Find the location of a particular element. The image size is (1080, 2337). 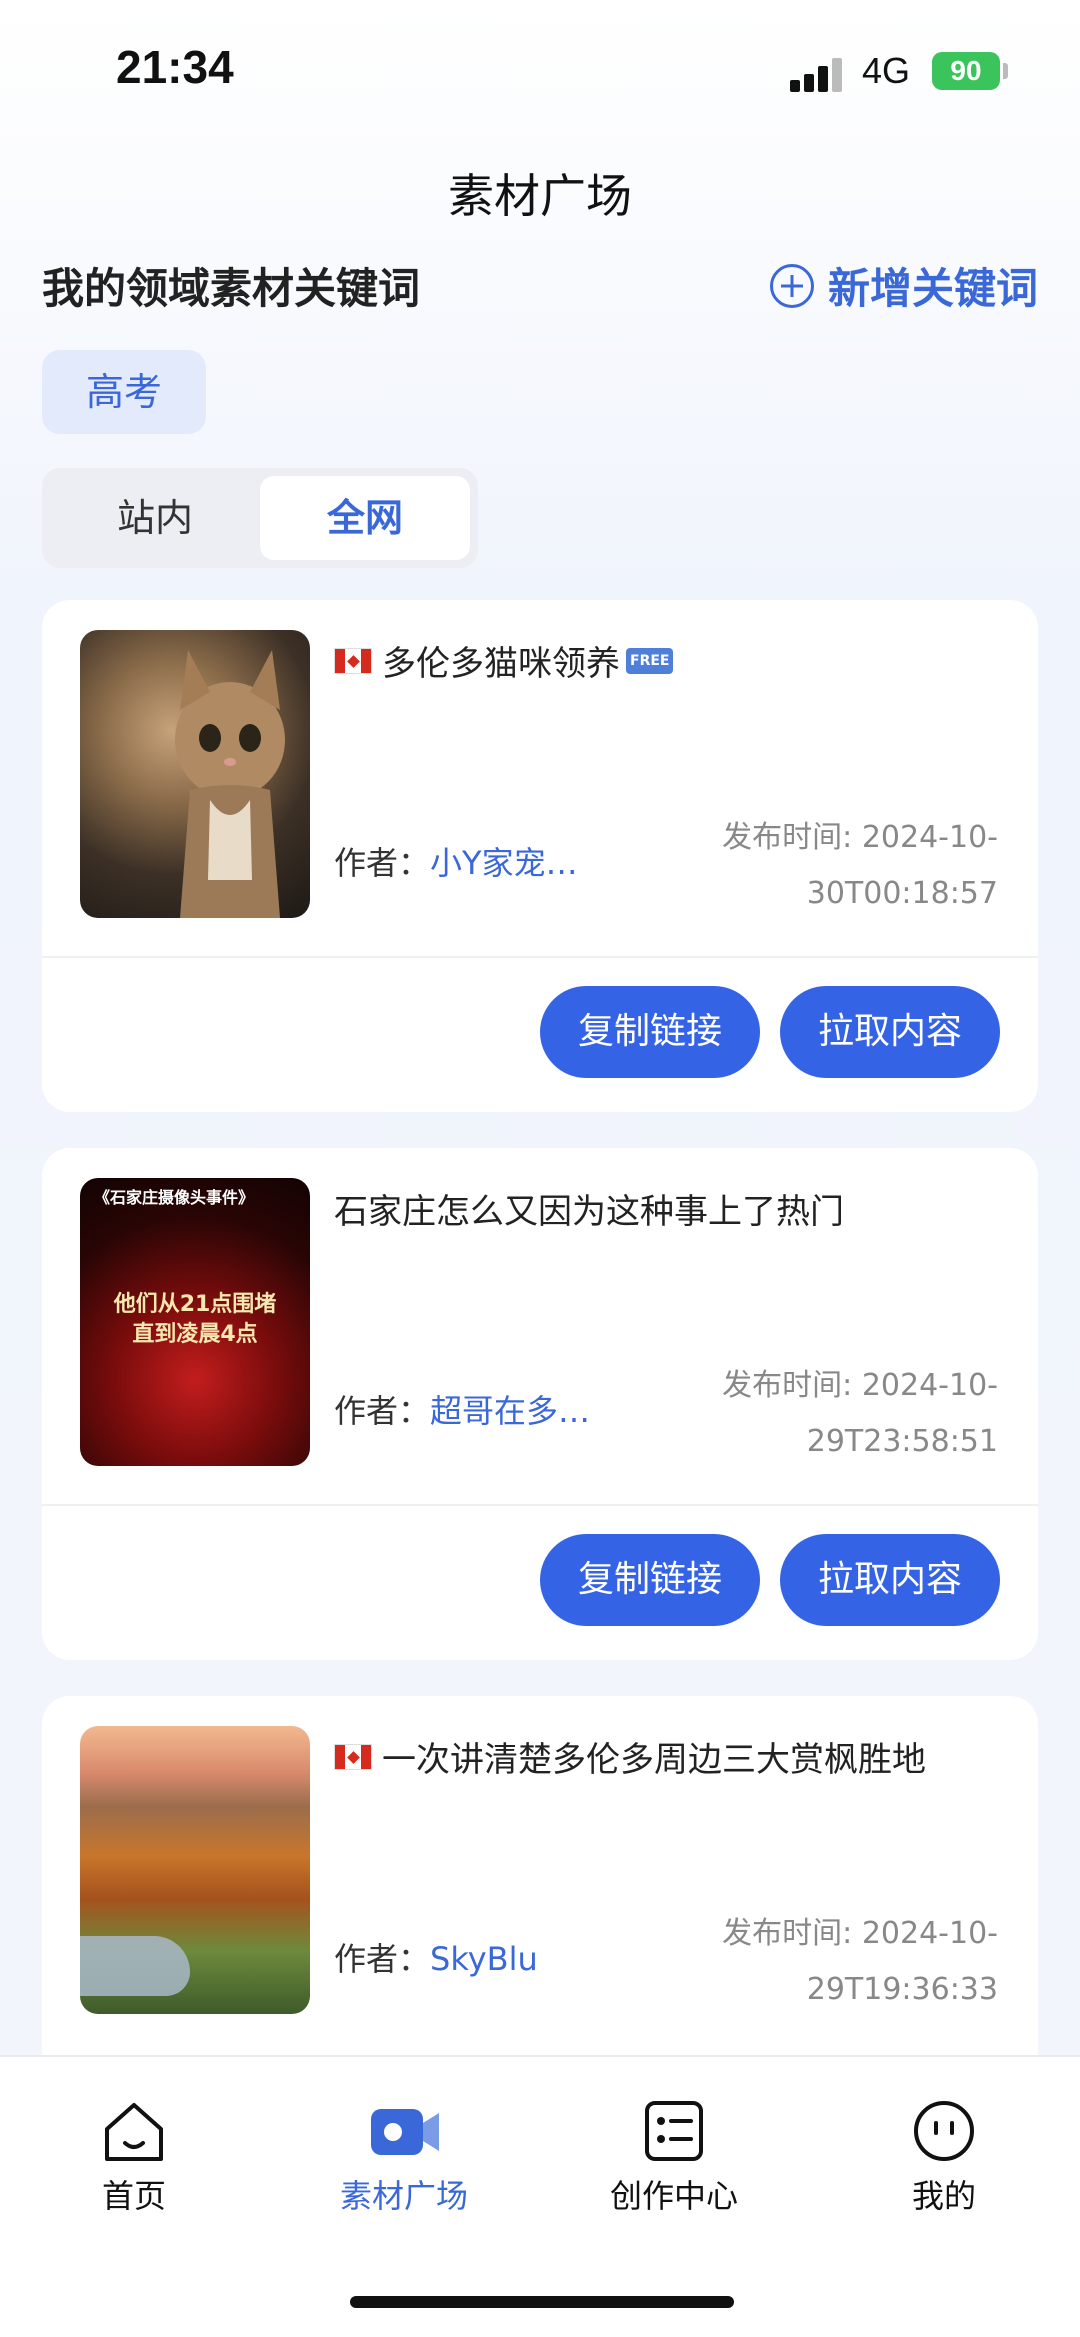

tab-creation-center: 创作中心 is located at coordinates (674, 2158).